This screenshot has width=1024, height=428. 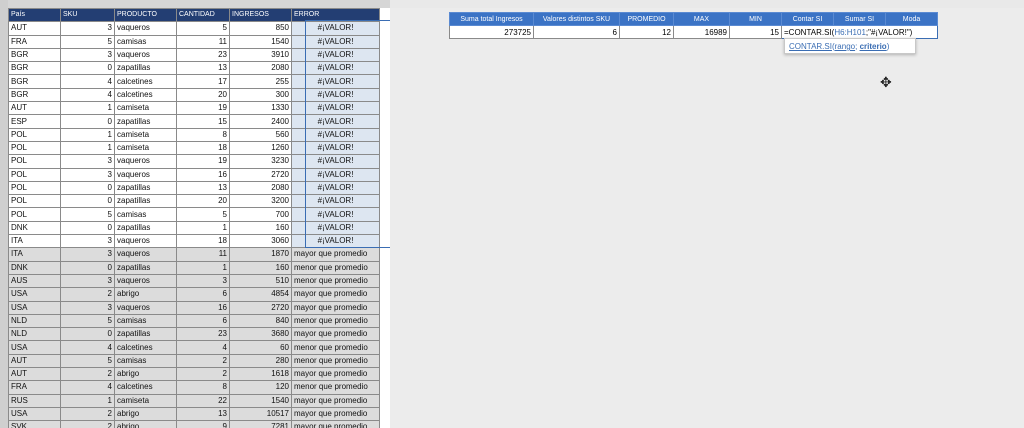 What do you see at coordinates (260, 161) in the screenshot?
I see `cell-ingresos: 3230` at bounding box center [260, 161].